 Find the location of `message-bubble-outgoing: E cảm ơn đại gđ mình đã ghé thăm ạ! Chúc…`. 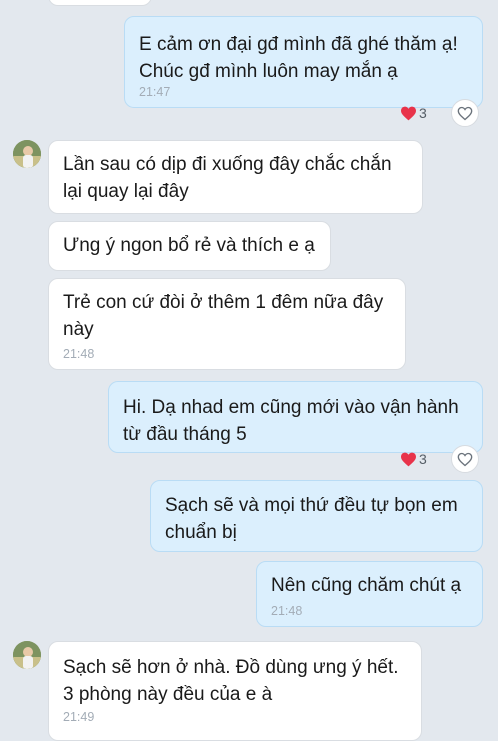

message-bubble-outgoing: E cảm ơn đại gđ mình đã ghé thăm ạ! Chúc… is located at coordinates (303, 62).